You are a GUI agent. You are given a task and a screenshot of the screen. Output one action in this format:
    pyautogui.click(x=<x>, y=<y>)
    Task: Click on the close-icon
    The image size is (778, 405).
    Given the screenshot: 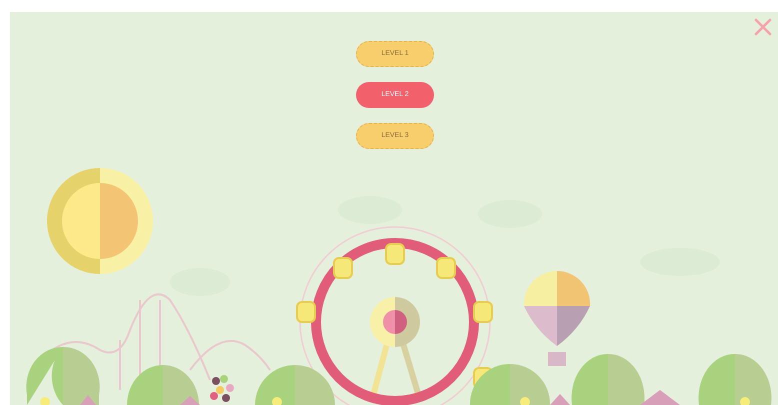 What is the action you would take?
    pyautogui.click(x=763, y=27)
    